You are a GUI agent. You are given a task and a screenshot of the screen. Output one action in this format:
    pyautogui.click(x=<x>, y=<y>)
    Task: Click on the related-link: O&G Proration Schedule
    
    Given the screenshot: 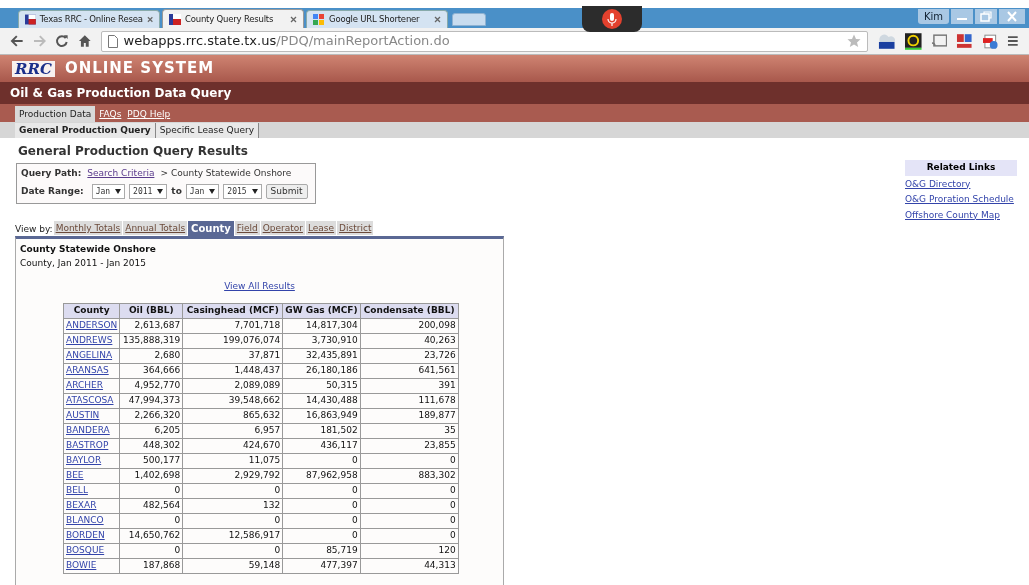 What is the action you would take?
    pyautogui.click(x=959, y=200)
    